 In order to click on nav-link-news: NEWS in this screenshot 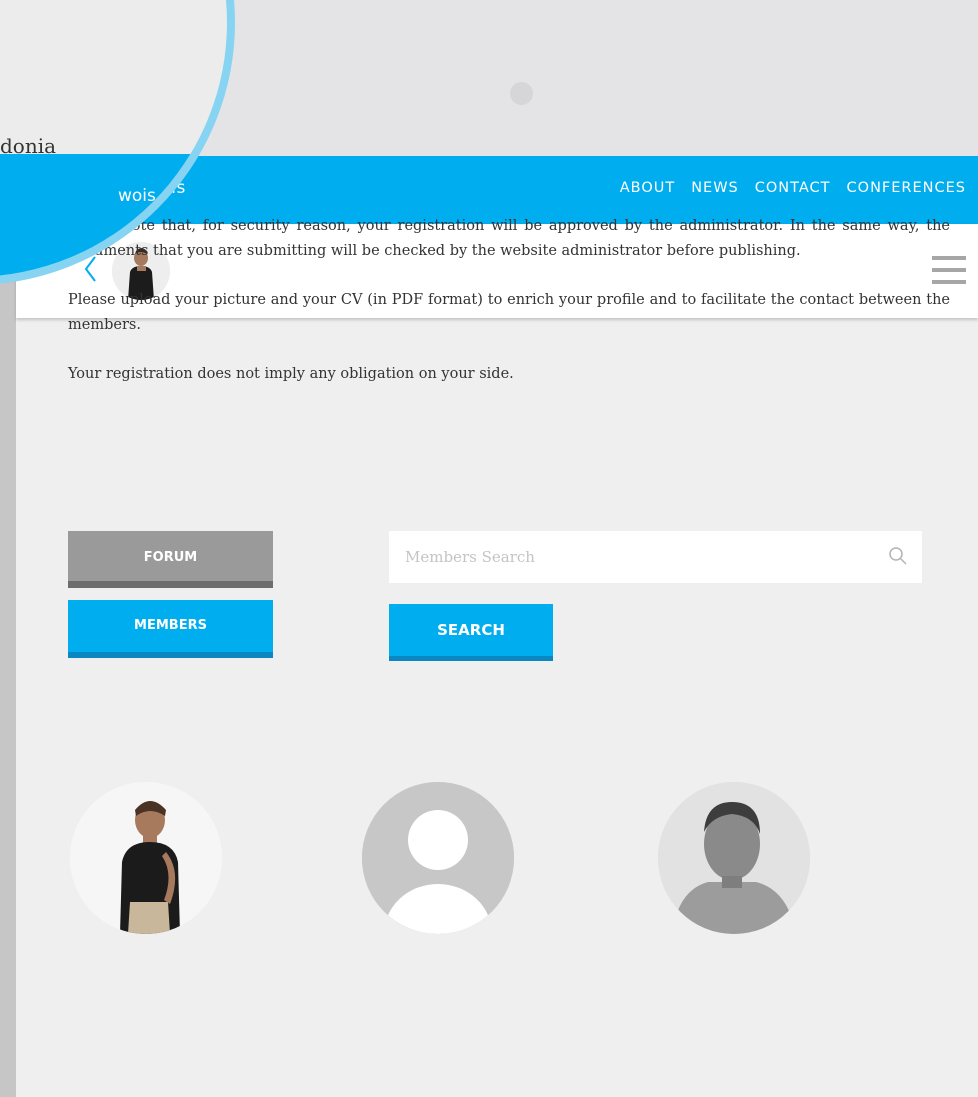, I will do `click(715, 188)`.